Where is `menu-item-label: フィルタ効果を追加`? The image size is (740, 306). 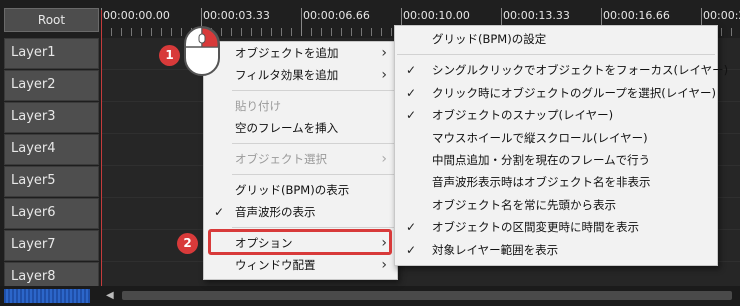
menu-item-label: フィルタ効果を追加 is located at coordinates (287, 75).